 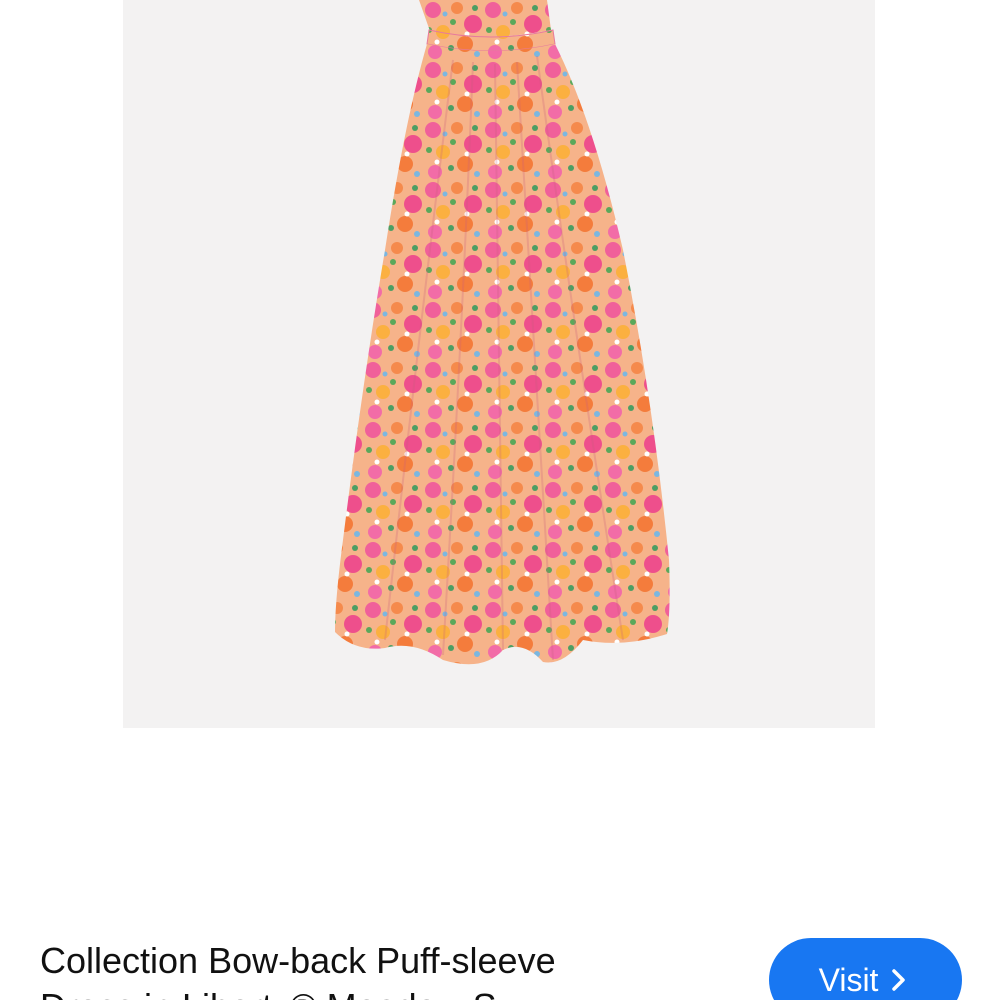 I want to click on visit-button: Visit, so click(x=865, y=969).